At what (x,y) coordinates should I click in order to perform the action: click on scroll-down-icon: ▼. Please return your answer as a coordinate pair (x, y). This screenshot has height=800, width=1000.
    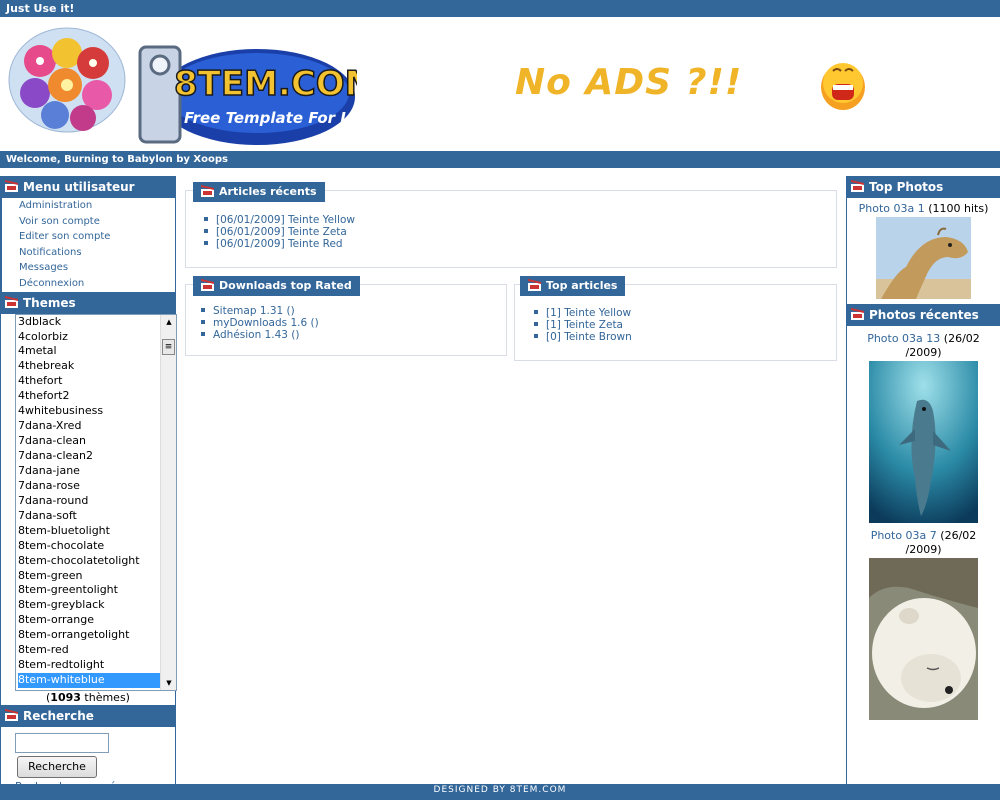
    Looking at the image, I should click on (169, 683).